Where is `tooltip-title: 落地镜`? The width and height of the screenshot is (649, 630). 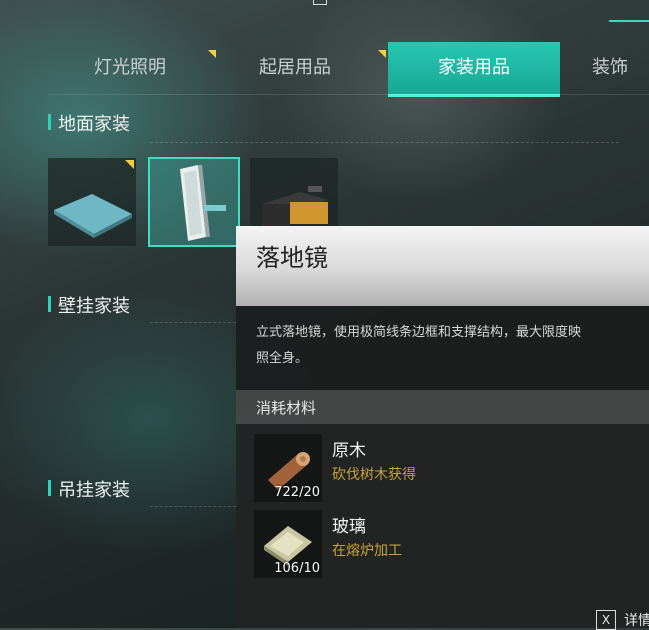
tooltip-title: 落地镜 is located at coordinates (292, 258).